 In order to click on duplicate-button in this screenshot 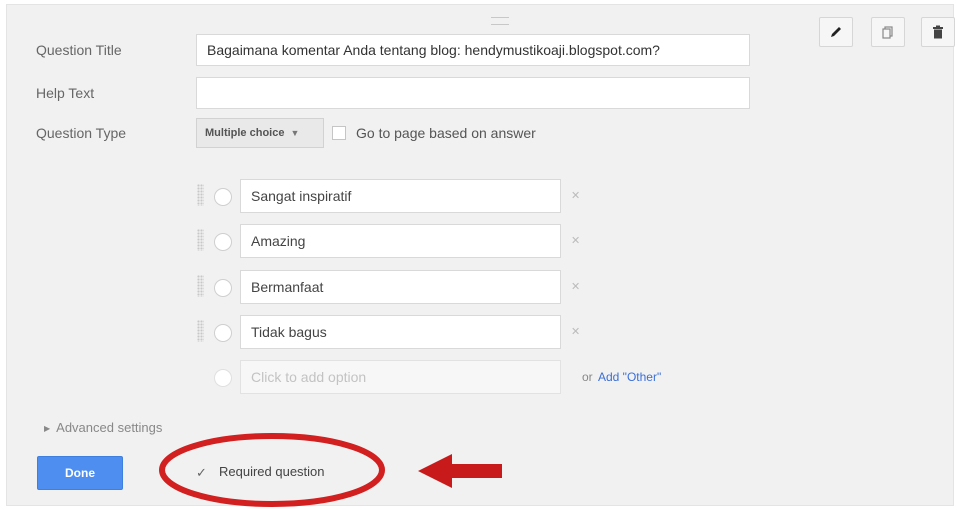, I will do `click(888, 32)`.